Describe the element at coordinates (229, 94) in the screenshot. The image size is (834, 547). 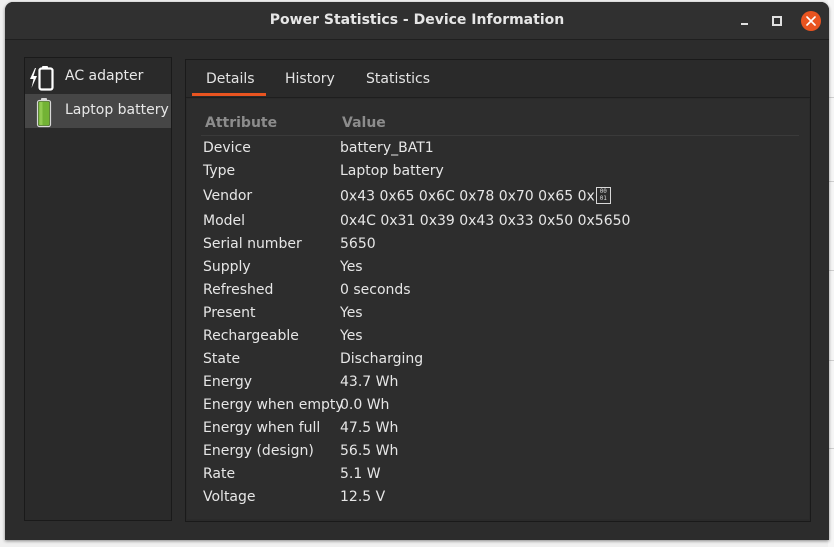
I see `active-tab-indicator` at that location.